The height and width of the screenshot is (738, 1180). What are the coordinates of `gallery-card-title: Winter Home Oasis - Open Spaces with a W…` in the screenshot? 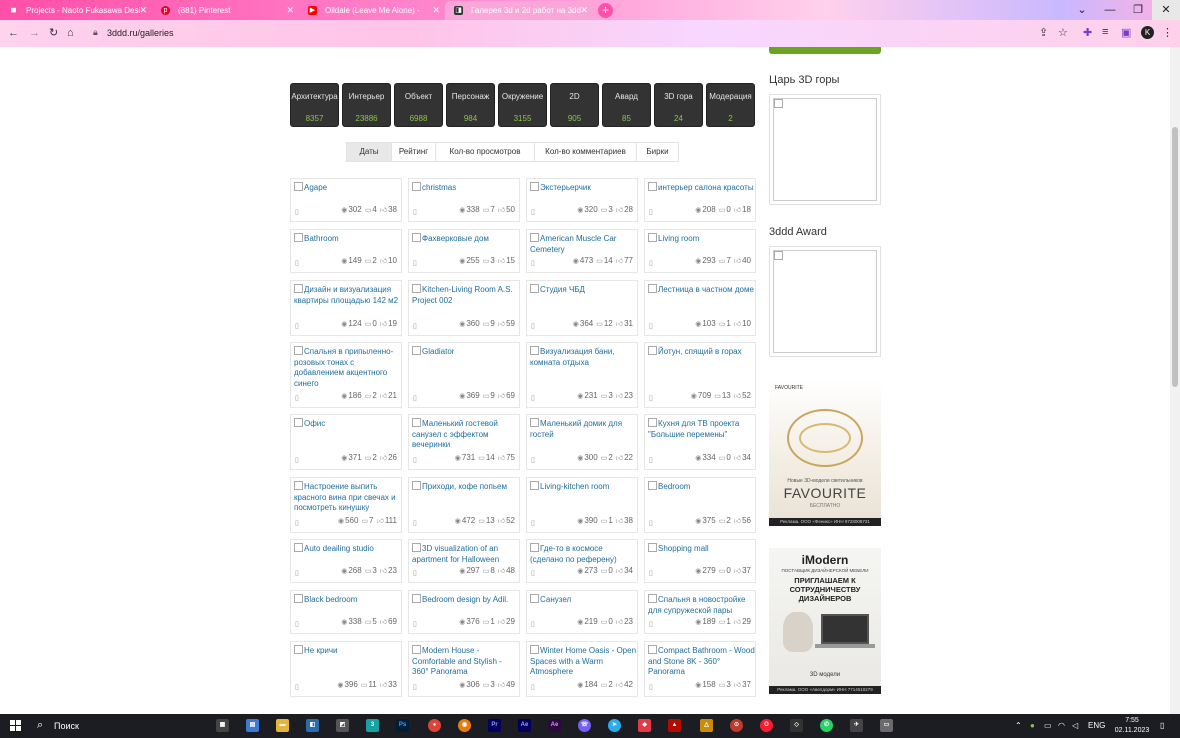 It's located at (584, 661).